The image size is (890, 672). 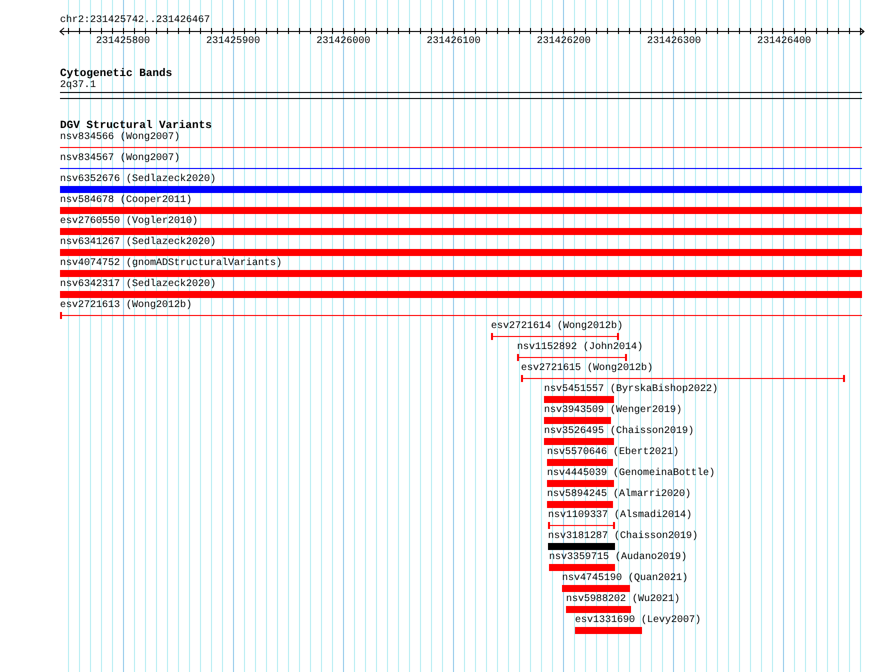 I want to click on variant-label: esv2760550 (Vogler2010), so click(x=129, y=221).